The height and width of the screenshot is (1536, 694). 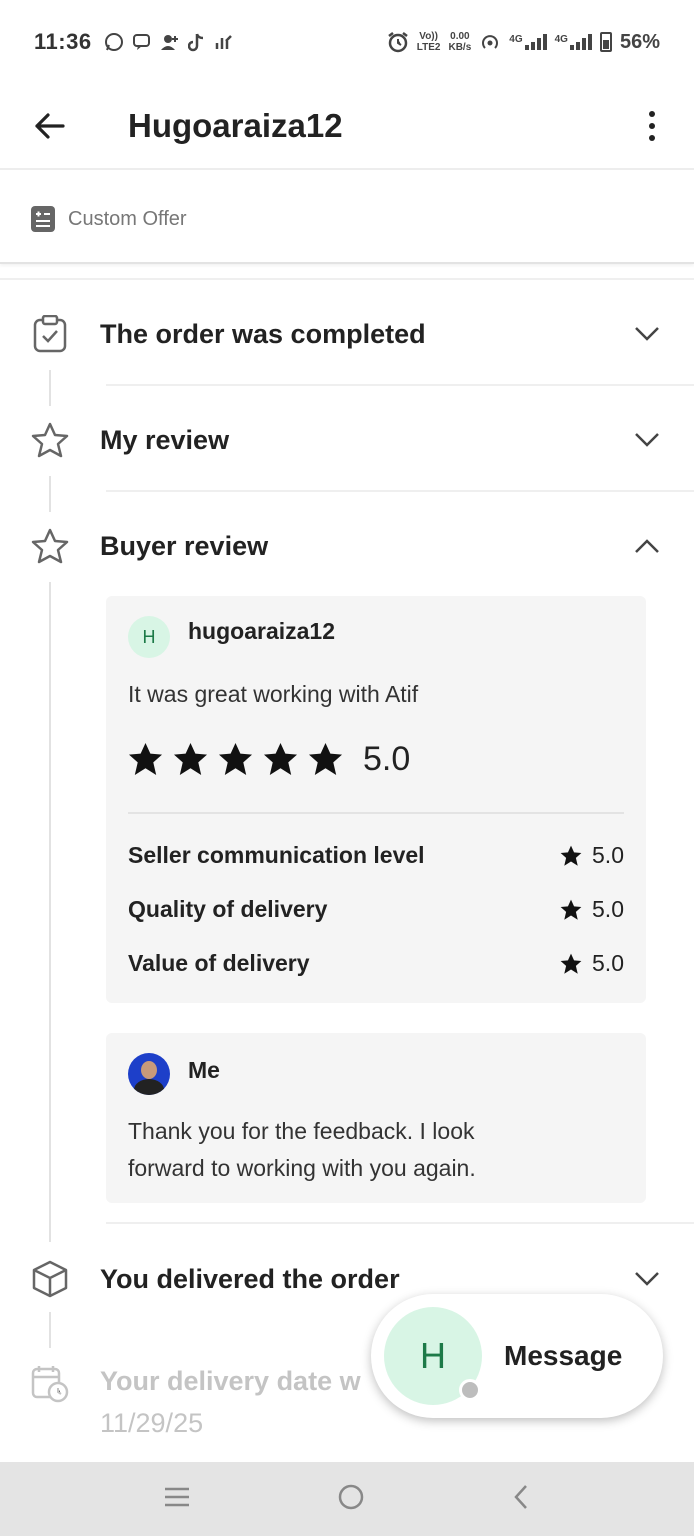 I want to click on reply-author-name: Me, so click(x=204, y=1069).